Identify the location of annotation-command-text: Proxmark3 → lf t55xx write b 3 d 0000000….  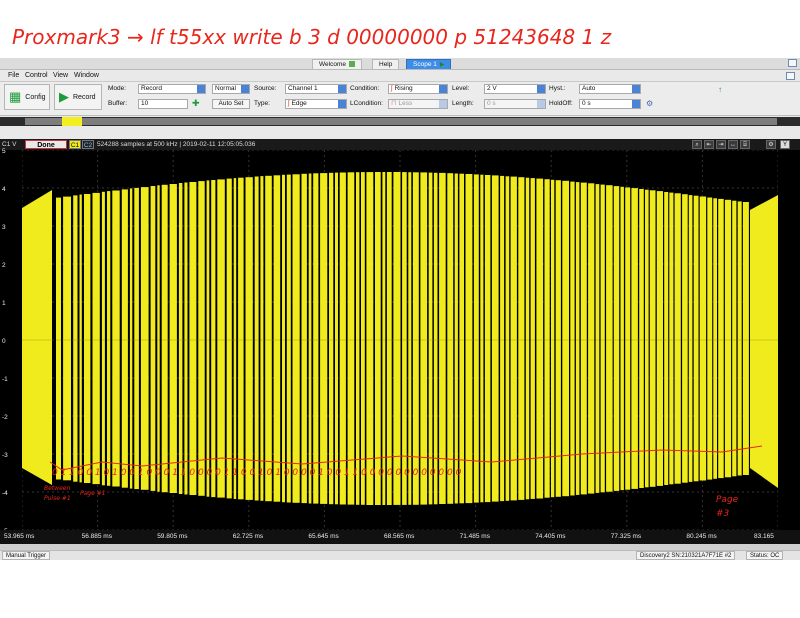
(312, 37).